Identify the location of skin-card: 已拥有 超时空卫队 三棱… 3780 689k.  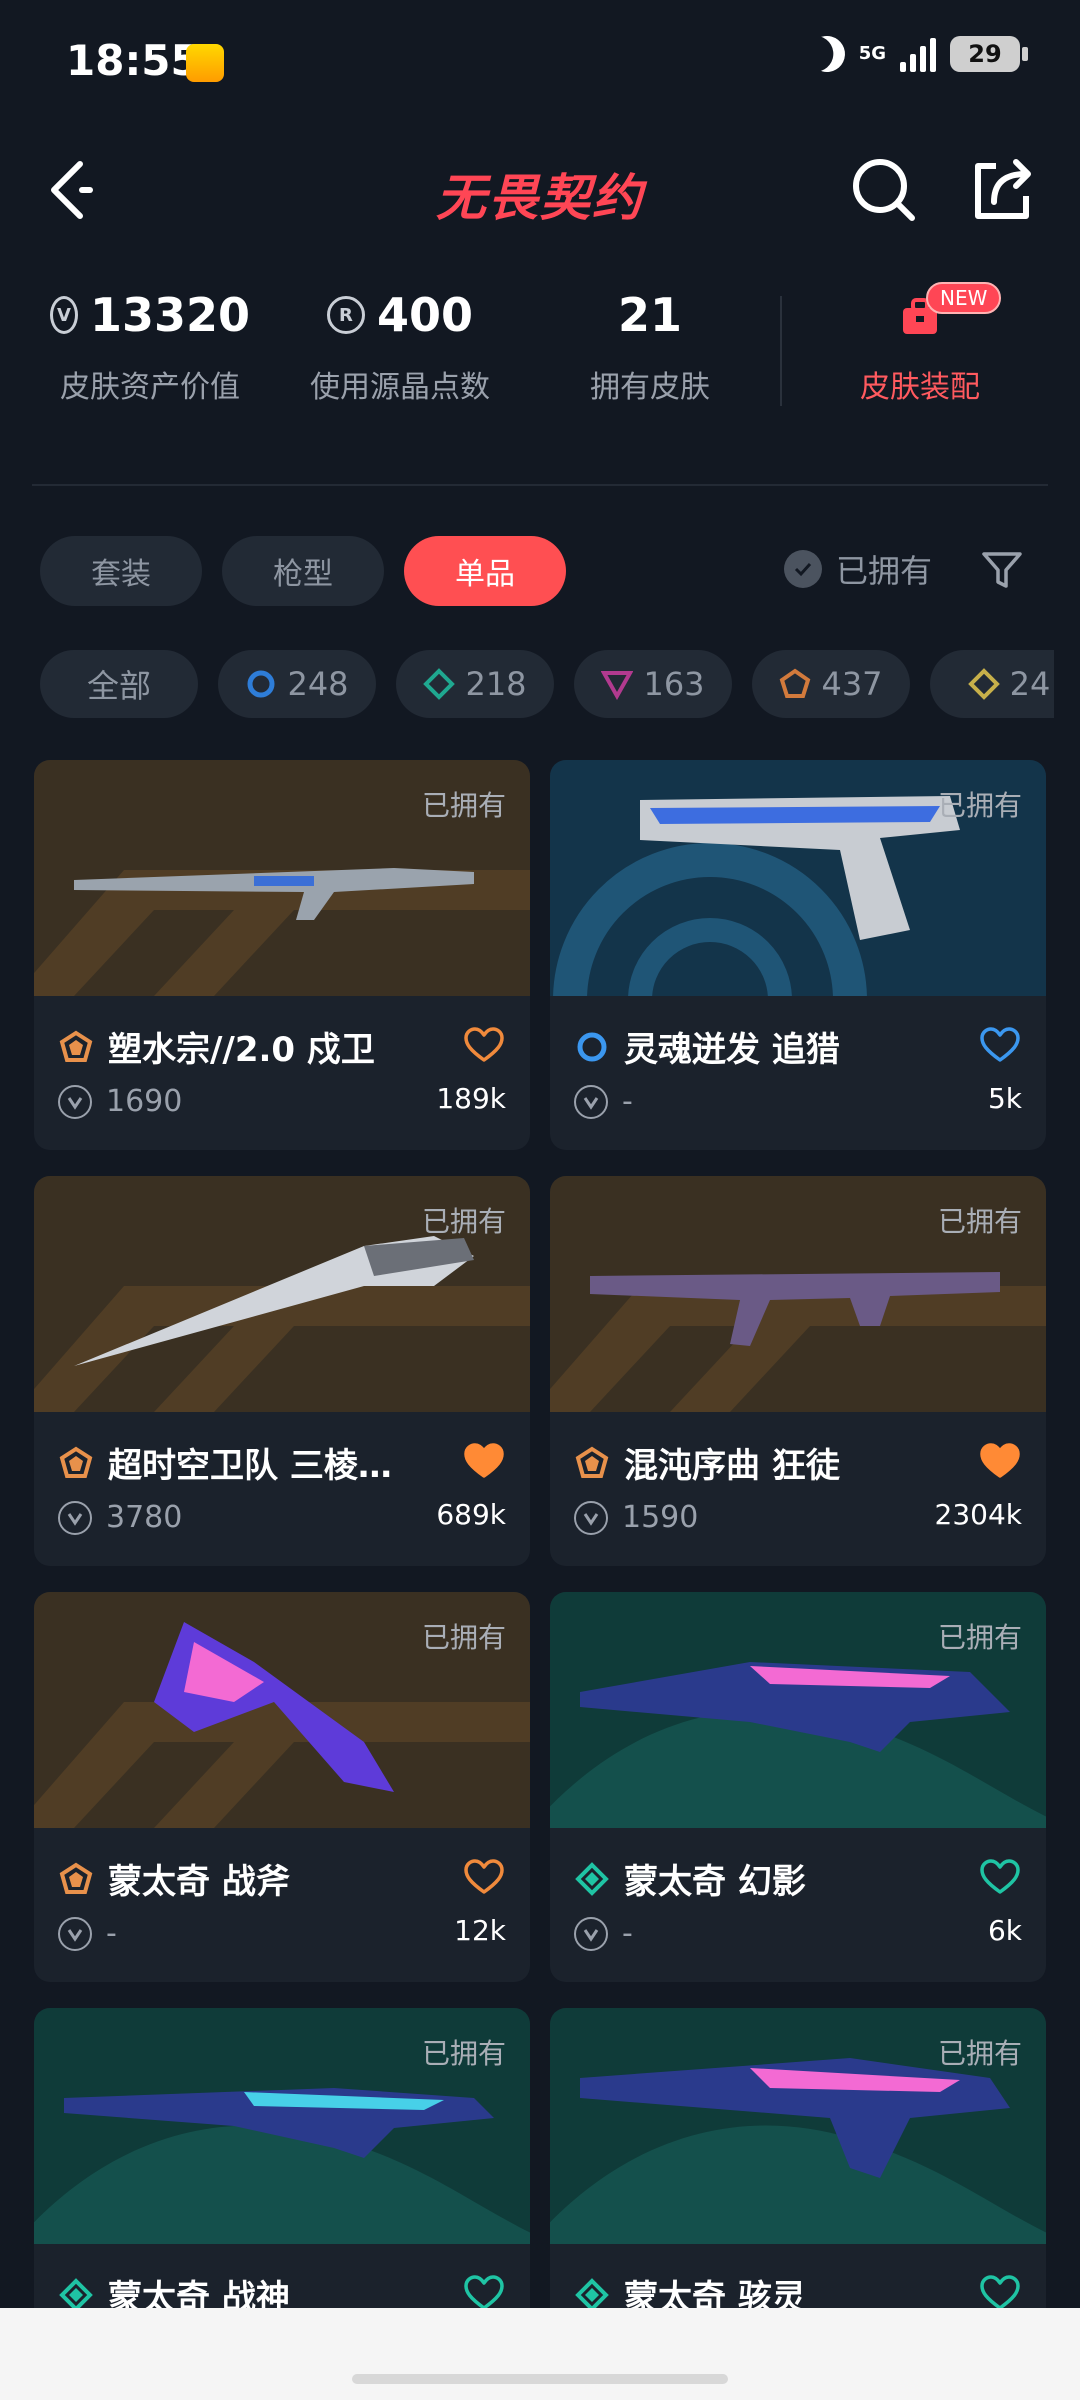
(282, 1371).